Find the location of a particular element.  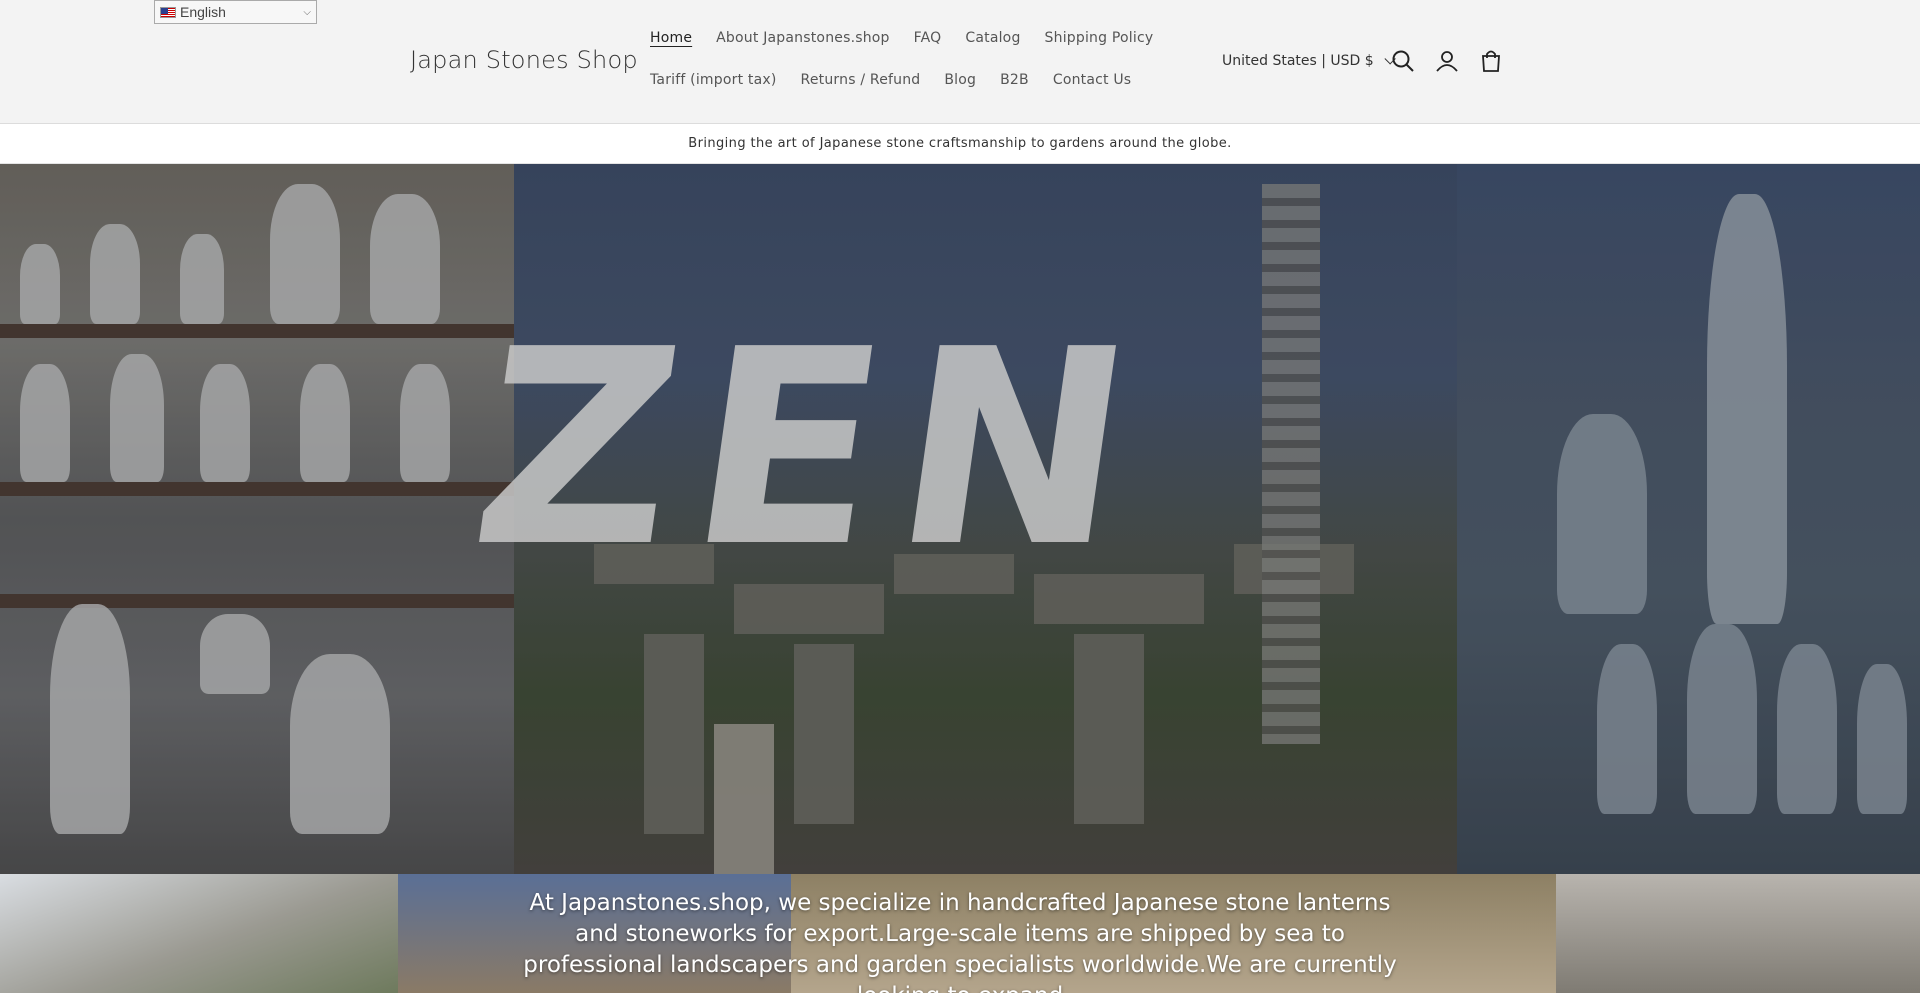

language-selector: English ⌵ is located at coordinates (235, 12).